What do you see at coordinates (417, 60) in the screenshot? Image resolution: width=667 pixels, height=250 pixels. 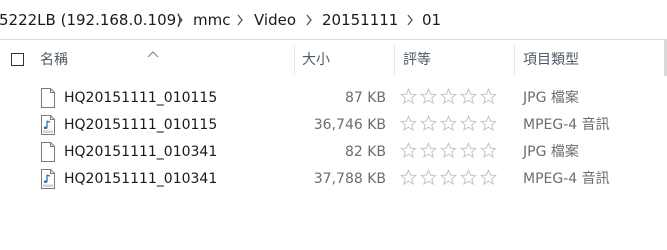 I see `column-header-rating-label: 評等` at bounding box center [417, 60].